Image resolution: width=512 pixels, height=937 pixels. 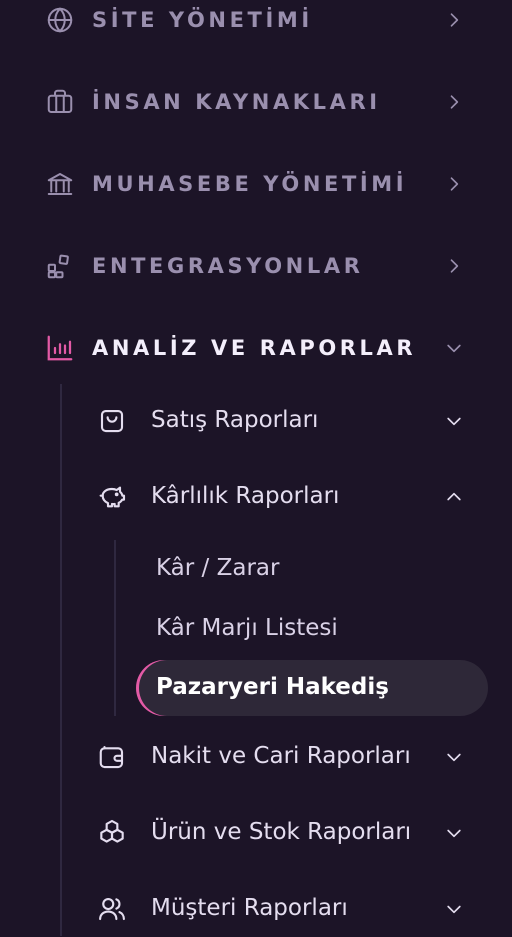 What do you see at coordinates (60, 102) in the screenshot?
I see `briefcase-icon` at bounding box center [60, 102].